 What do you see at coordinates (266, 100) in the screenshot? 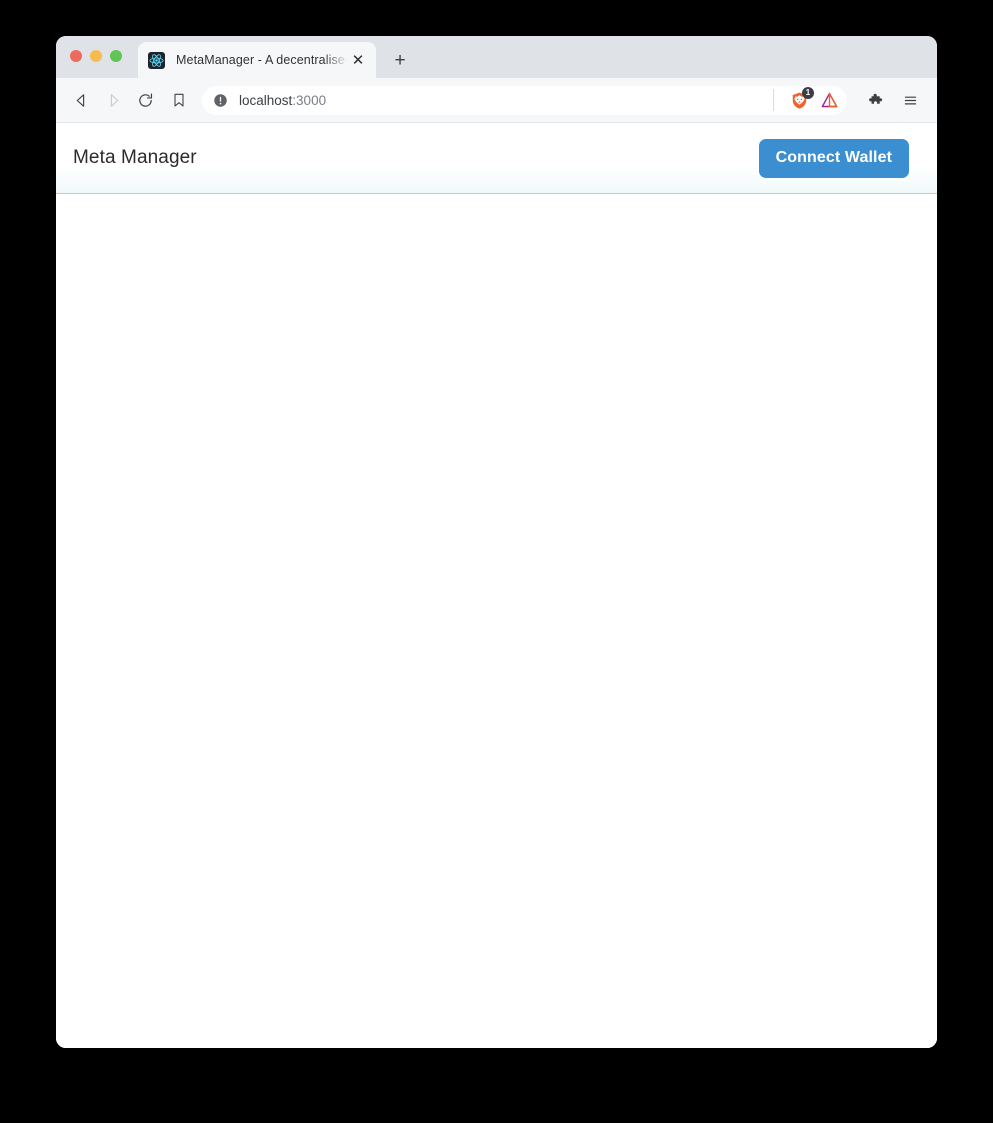
I see `url-host: localhost` at bounding box center [266, 100].